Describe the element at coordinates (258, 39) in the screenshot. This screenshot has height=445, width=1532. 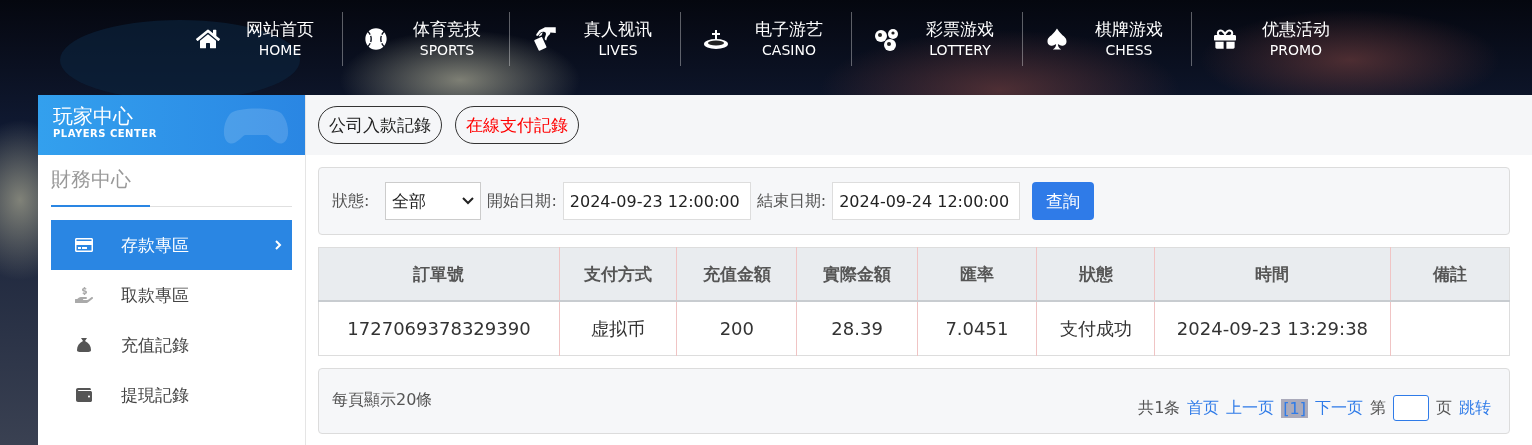
I see `nav-item: 网站首页 HOME` at that location.